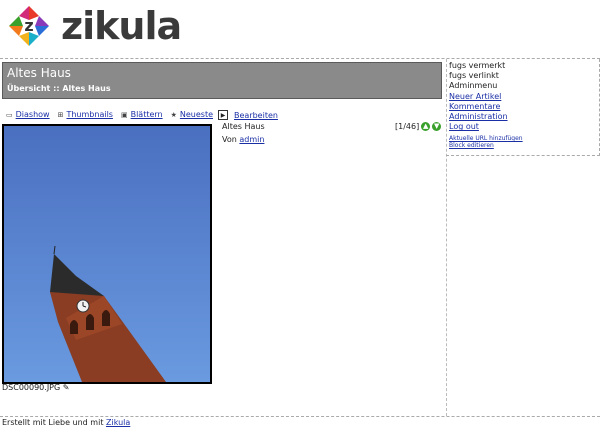 Image resolution: width=600 pixels, height=429 pixels. I want to click on sidebar-item: fugs verlinkt, so click(474, 76).